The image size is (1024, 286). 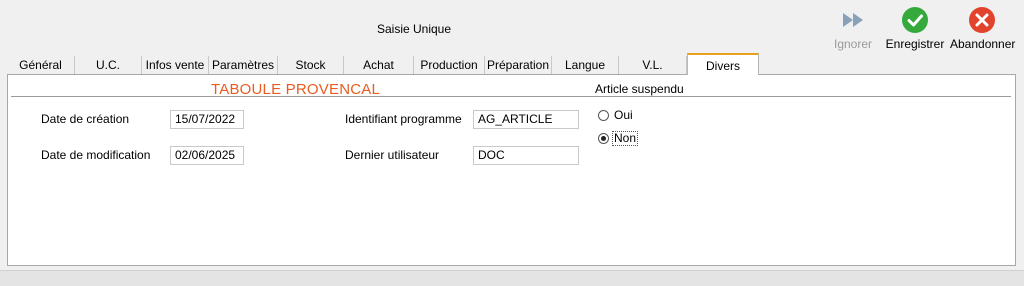 I want to click on status-strip, so click(x=512, y=278).